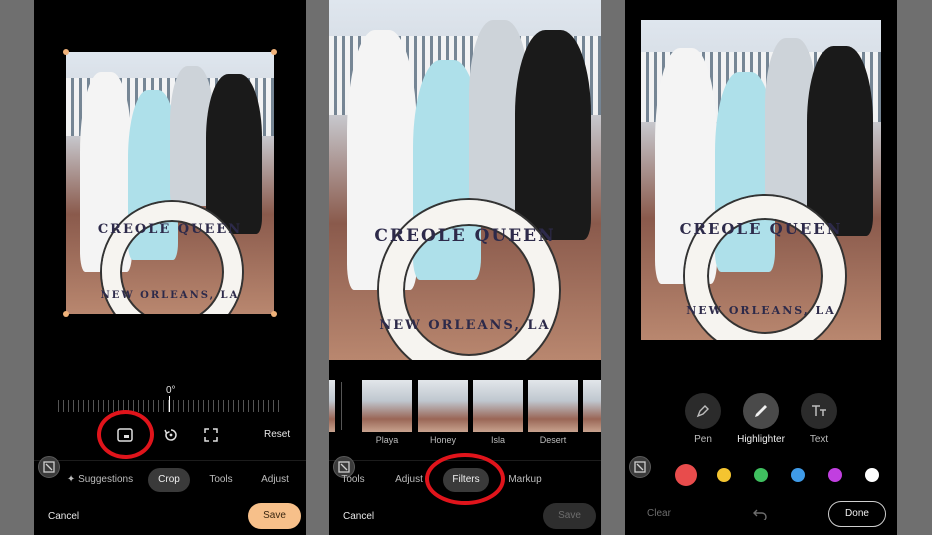  Describe the element at coordinates (857, 514) in the screenshot. I see `done-button: Done` at that location.